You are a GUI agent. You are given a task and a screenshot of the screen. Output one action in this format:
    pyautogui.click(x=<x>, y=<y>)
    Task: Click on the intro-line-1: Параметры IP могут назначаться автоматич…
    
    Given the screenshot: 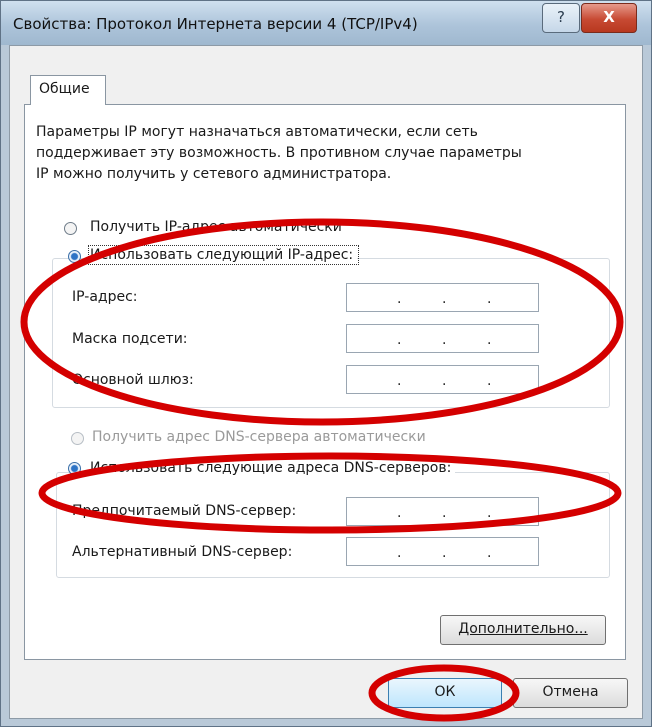 What is the action you would take?
    pyautogui.click(x=257, y=132)
    